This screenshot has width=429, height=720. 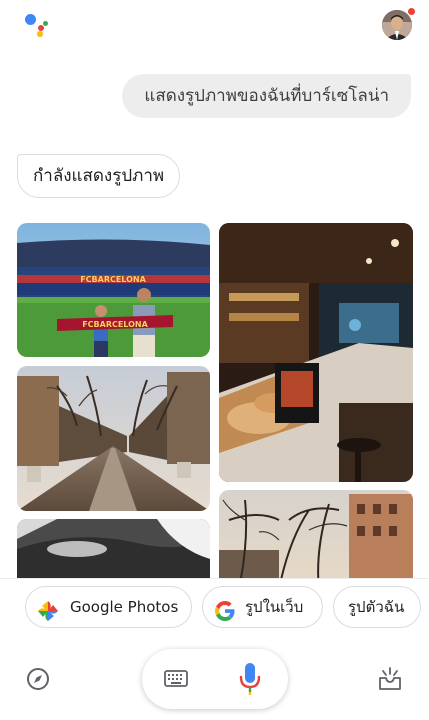 What do you see at coordinates (113, 549) in the screenshot?
I see `blurred-photo` at bounding box center [113, 549].